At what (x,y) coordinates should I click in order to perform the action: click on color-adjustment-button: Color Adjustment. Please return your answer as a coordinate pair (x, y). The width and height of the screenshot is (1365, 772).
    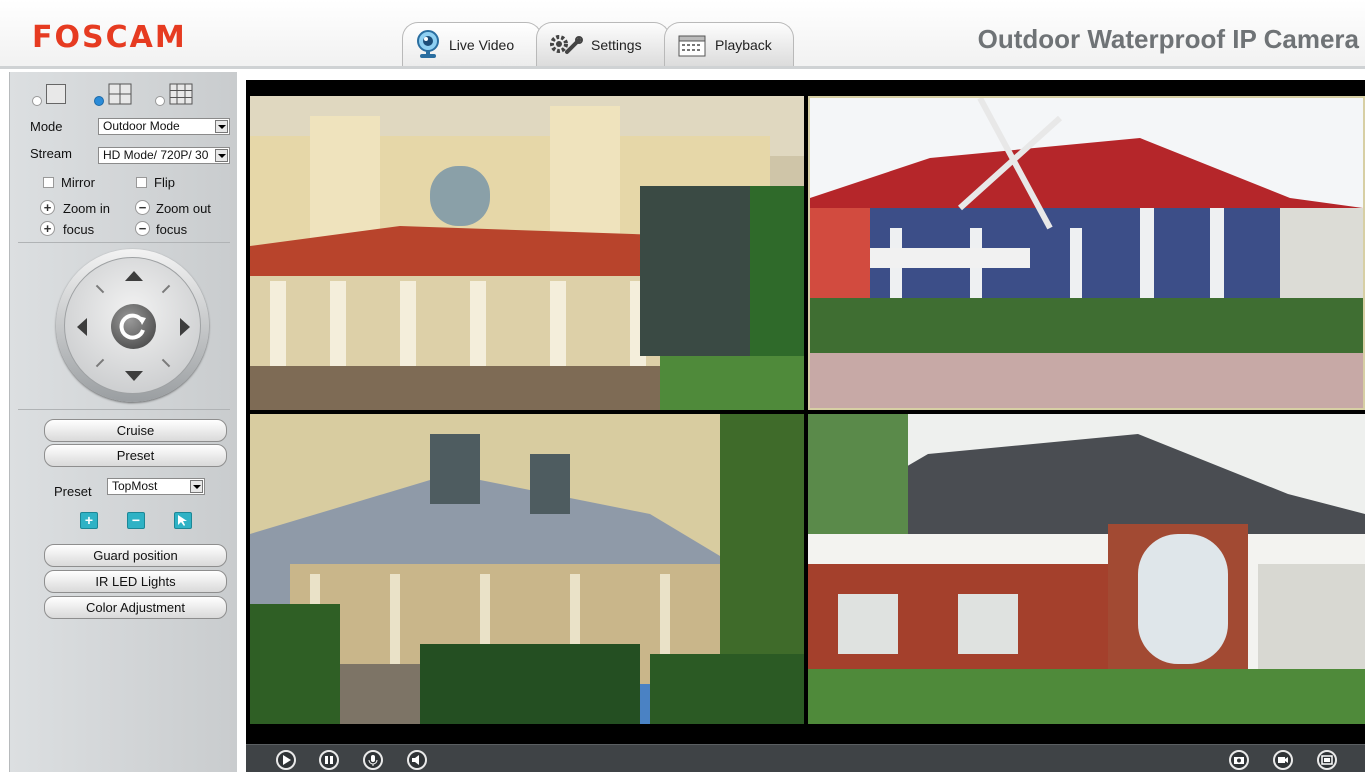
    Looking at the image, I should click on (135, 607).